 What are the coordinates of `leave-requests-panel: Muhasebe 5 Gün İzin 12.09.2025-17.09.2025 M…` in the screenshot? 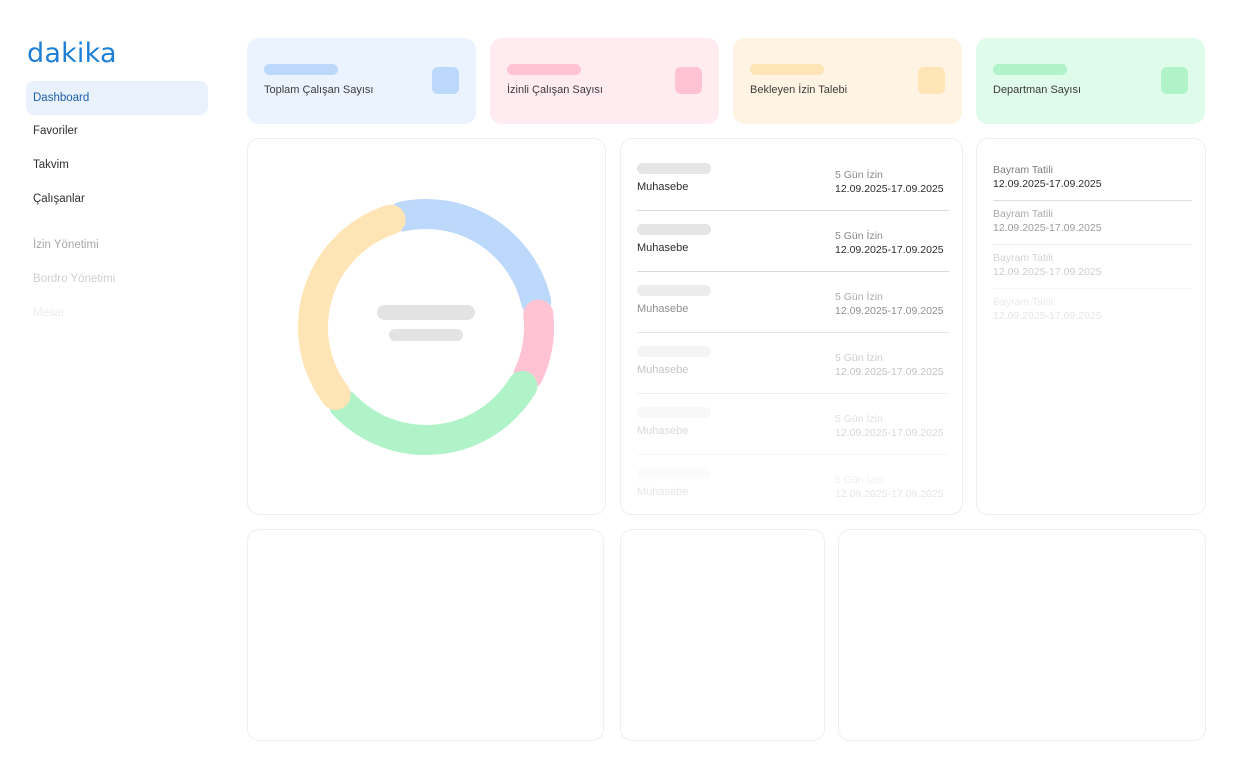 It's located at (791, 326).